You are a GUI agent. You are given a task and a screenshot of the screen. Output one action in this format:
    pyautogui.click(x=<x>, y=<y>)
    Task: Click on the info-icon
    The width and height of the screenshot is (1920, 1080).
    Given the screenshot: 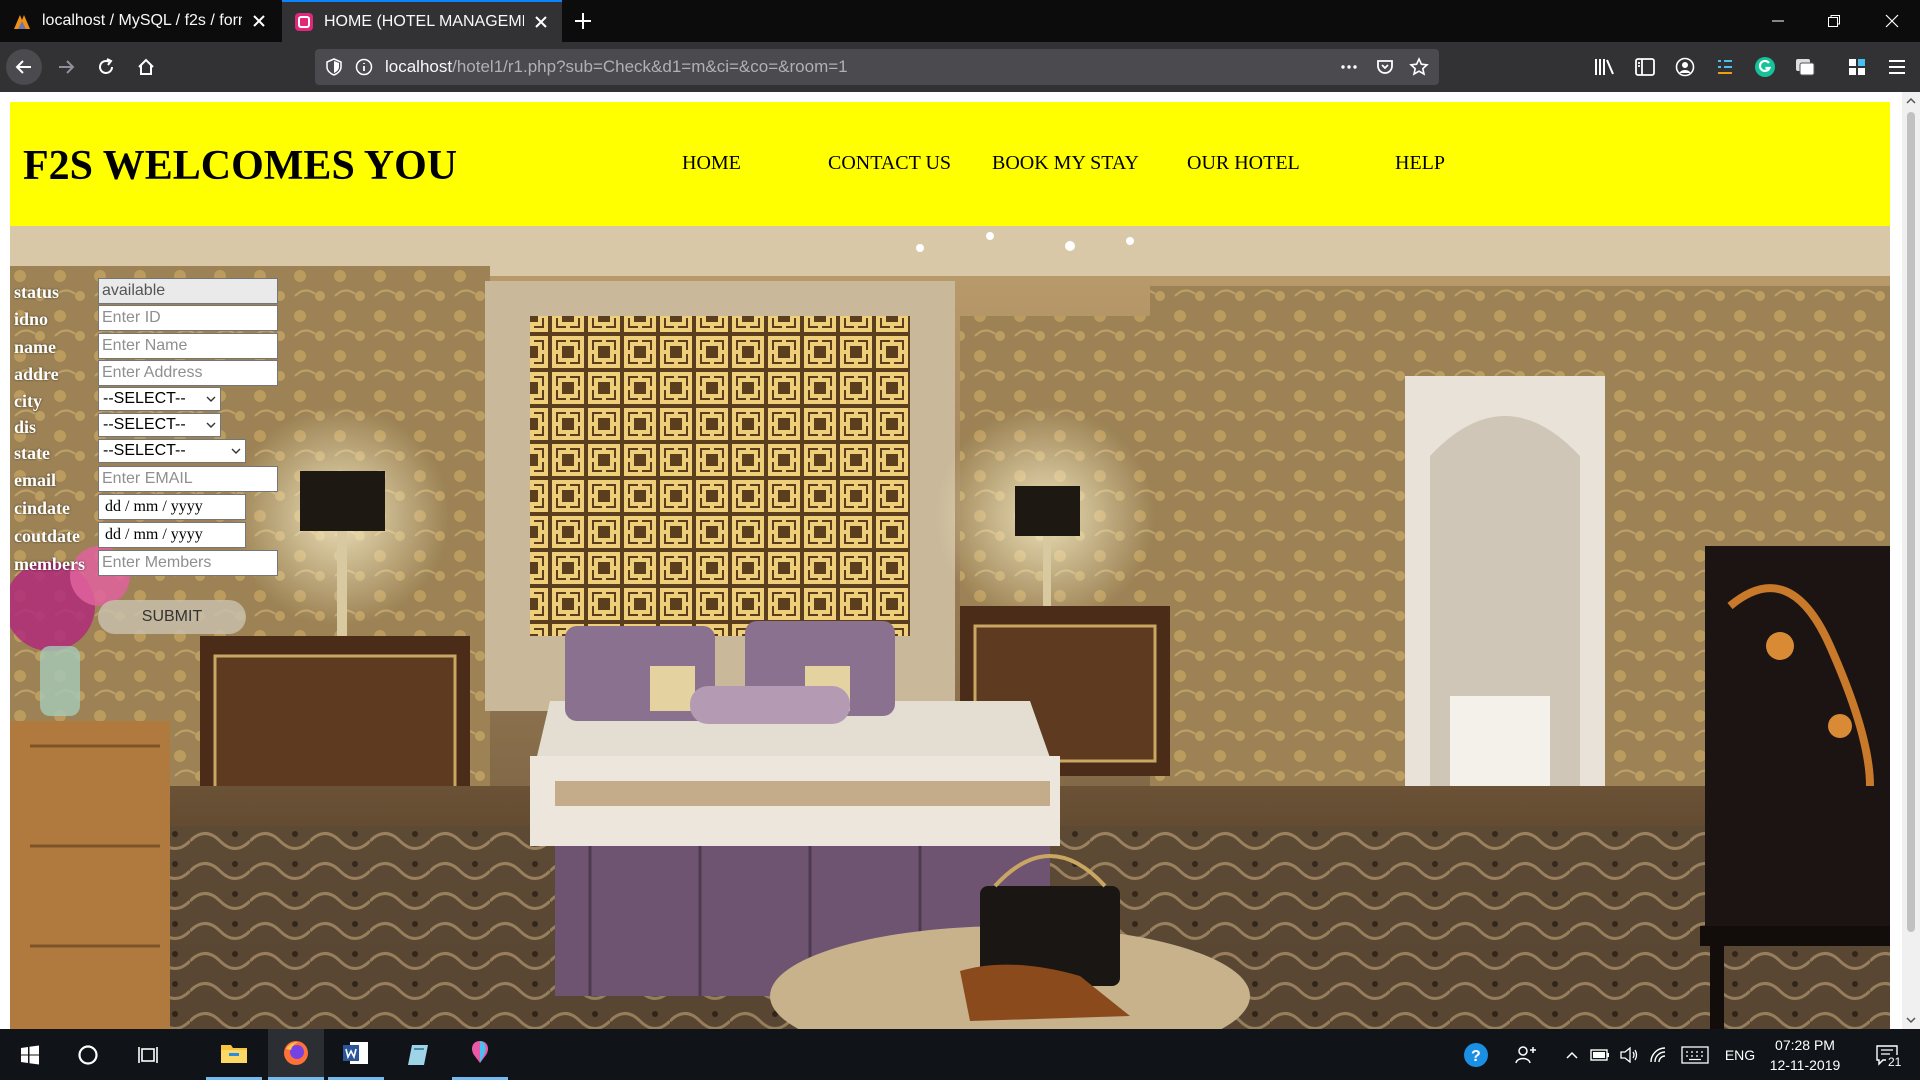 What is the action you would take?
    pyautogui.click(x=364, y=67)
    